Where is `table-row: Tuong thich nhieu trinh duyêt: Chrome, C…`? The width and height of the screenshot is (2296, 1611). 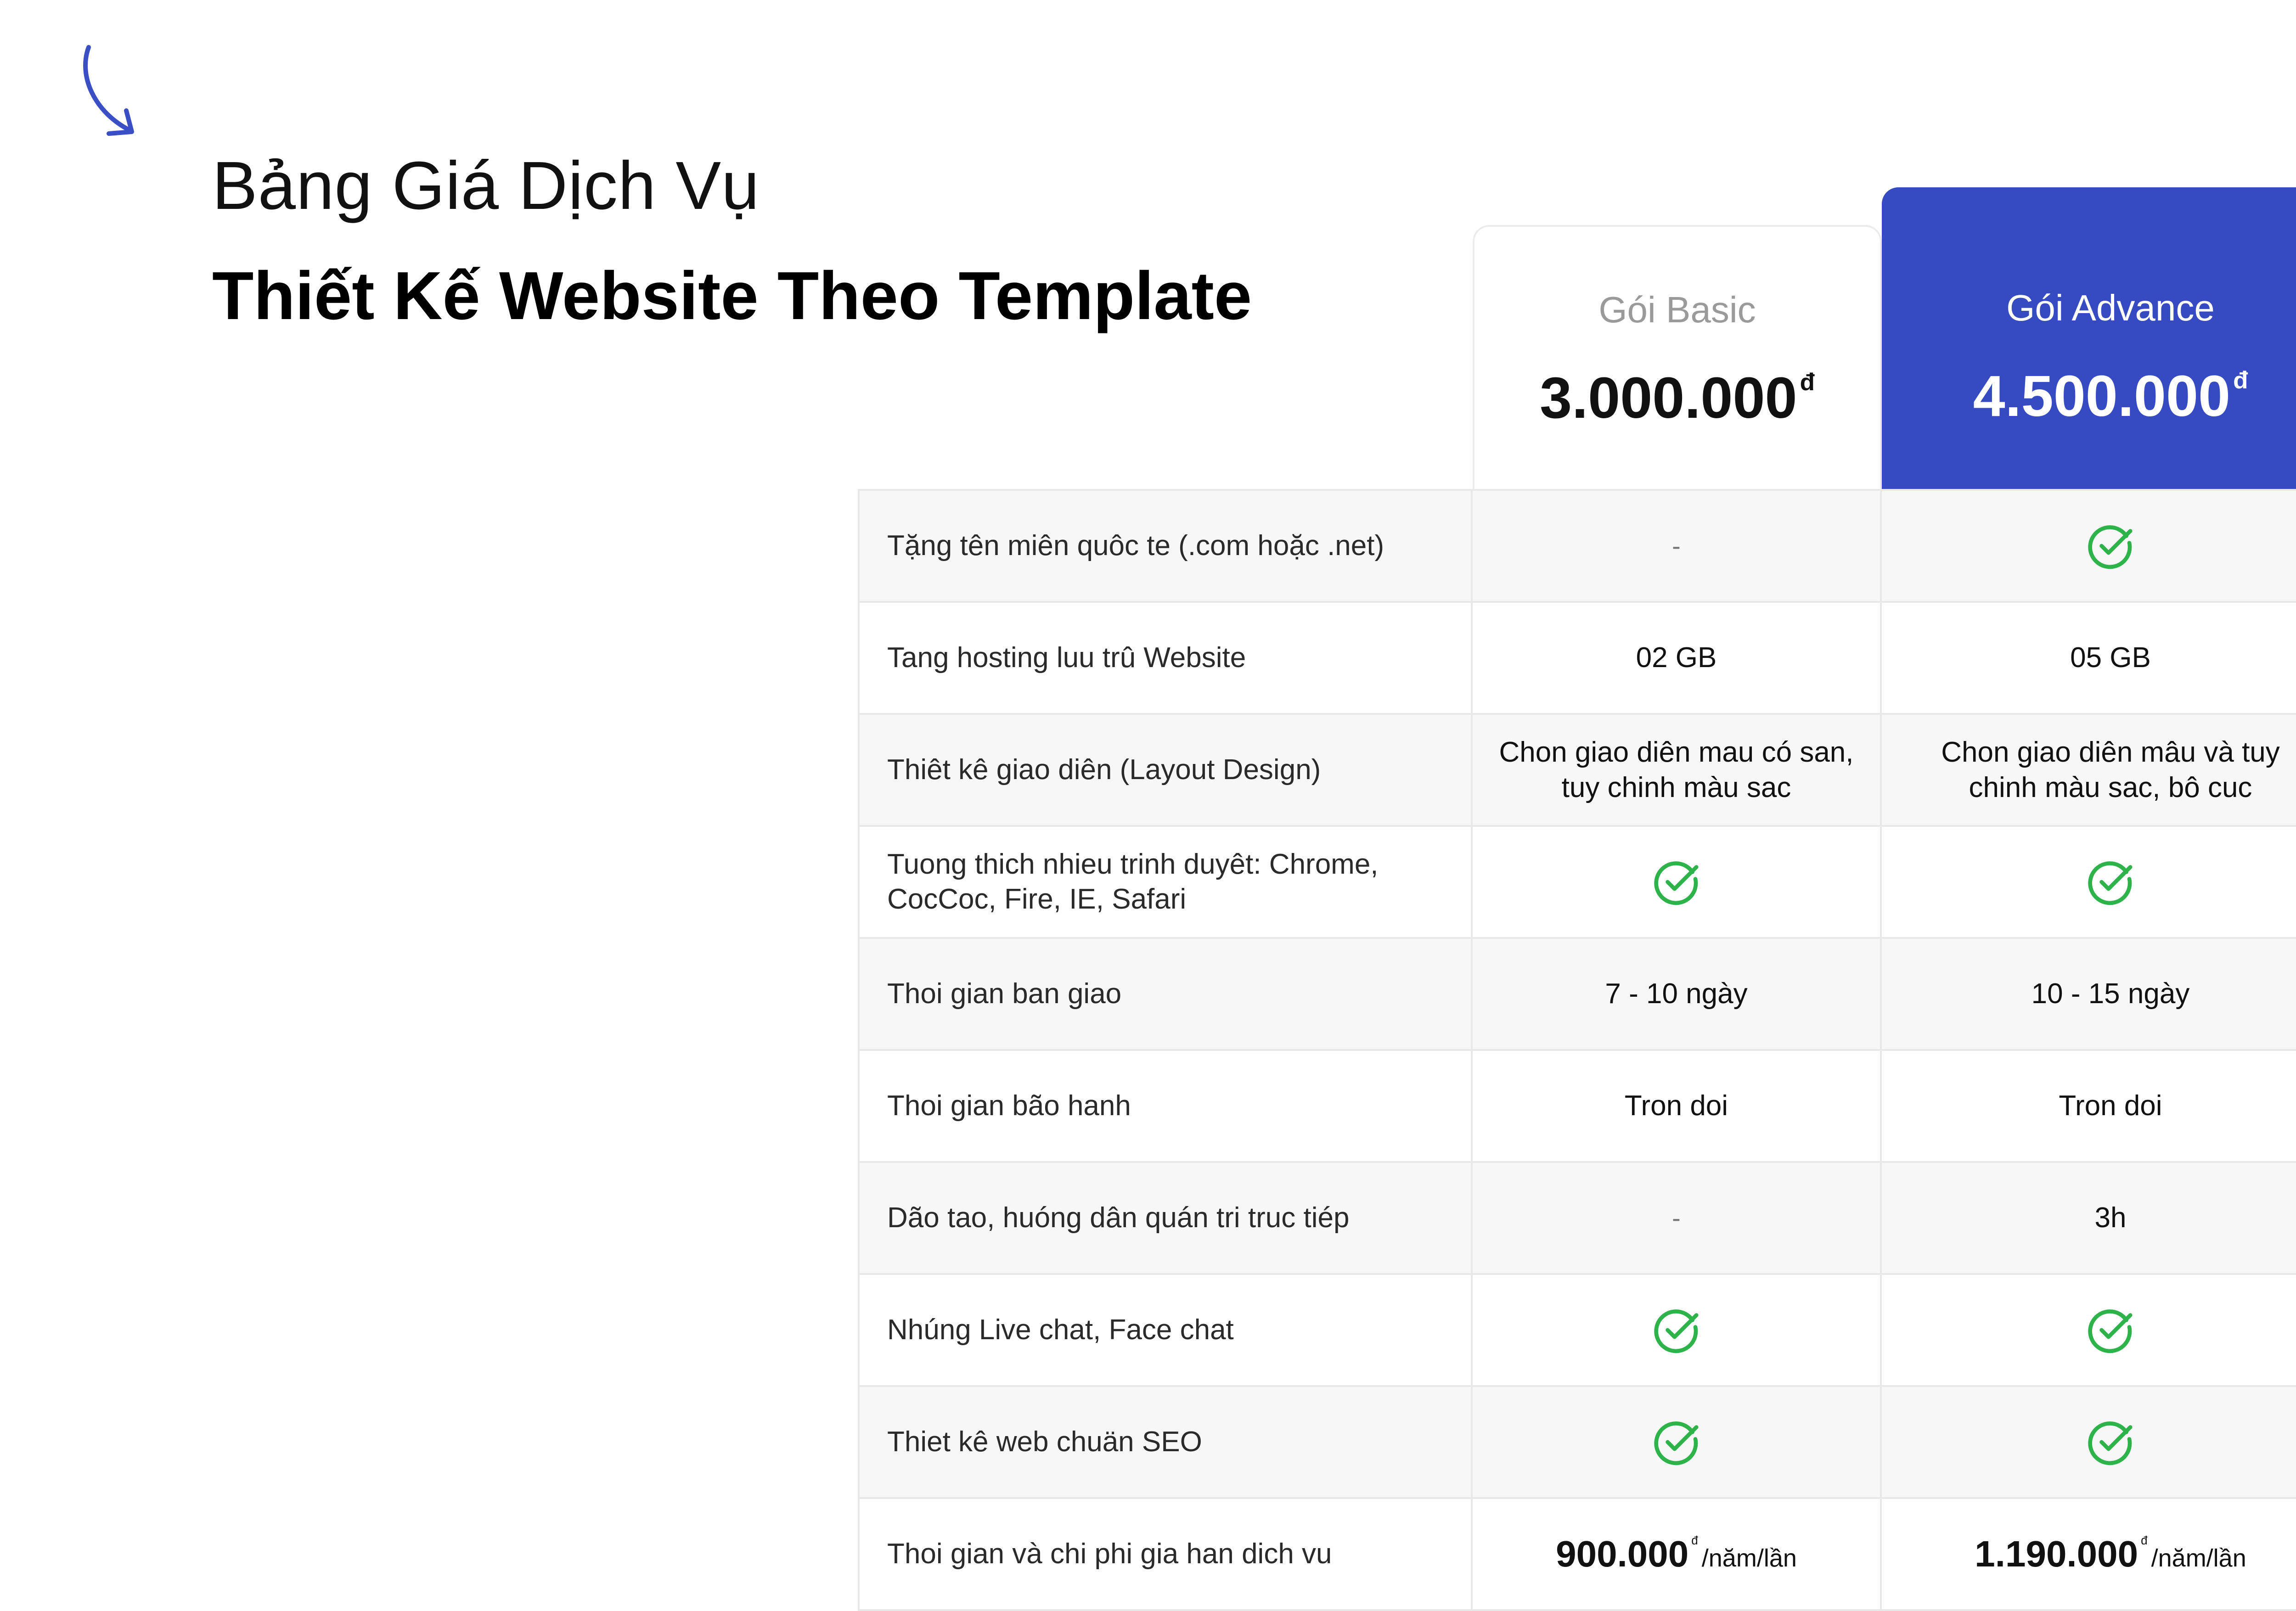 table-row: Tuong thich nhieu trinh duyêt: Chrome, C… is located at coordinates (1578, 883).